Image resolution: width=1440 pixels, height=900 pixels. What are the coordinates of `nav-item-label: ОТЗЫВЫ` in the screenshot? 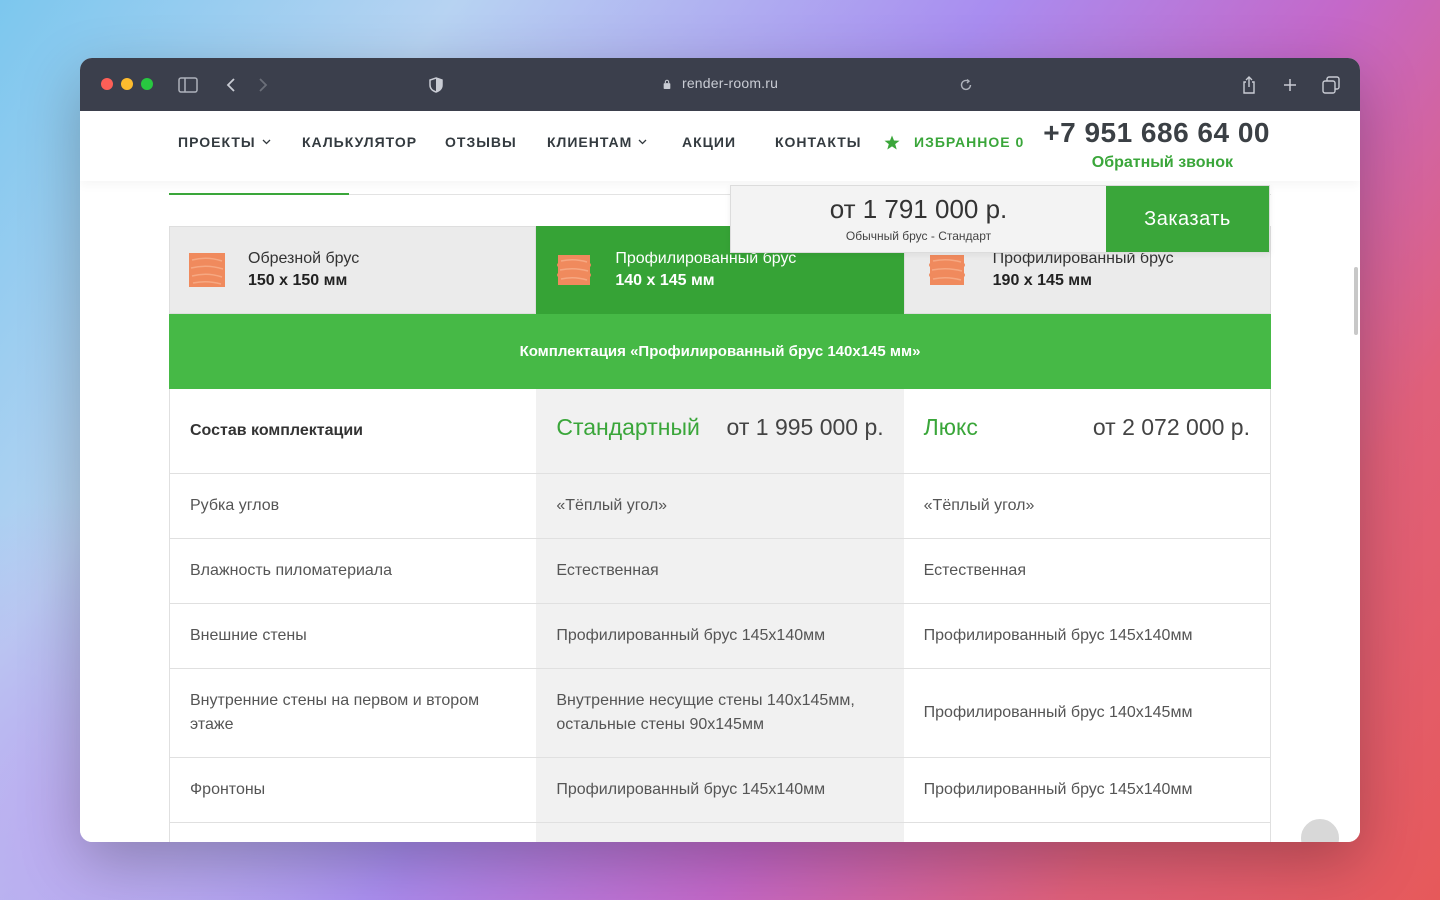 It's located at (481, 142).